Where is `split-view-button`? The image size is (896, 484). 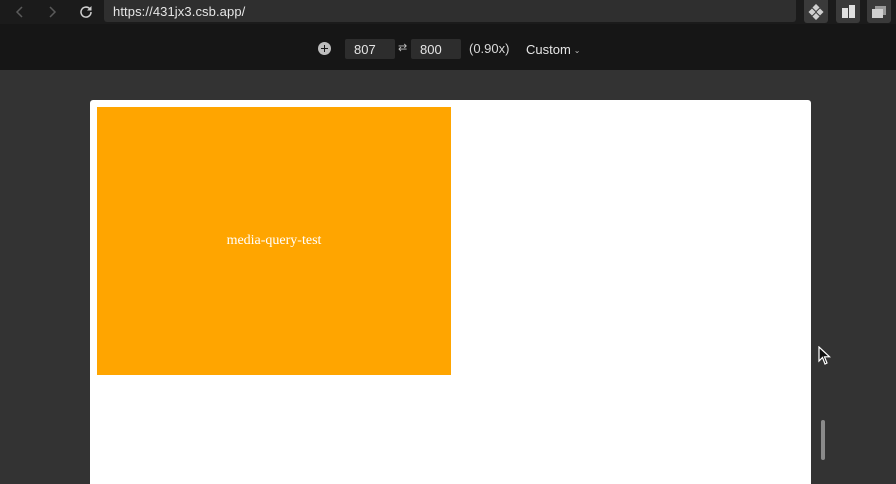 split-view-button is located at coordinates (848, 11).